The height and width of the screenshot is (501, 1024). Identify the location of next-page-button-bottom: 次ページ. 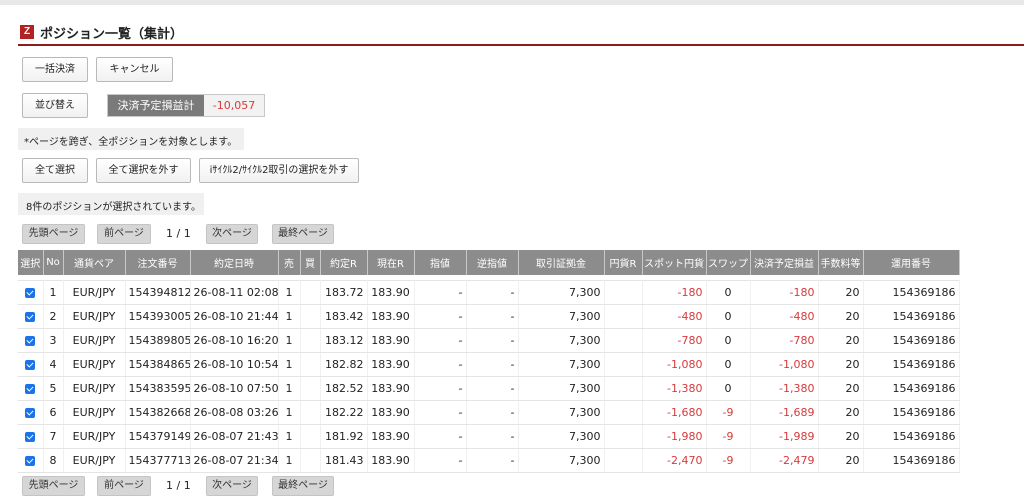
(232, 486).